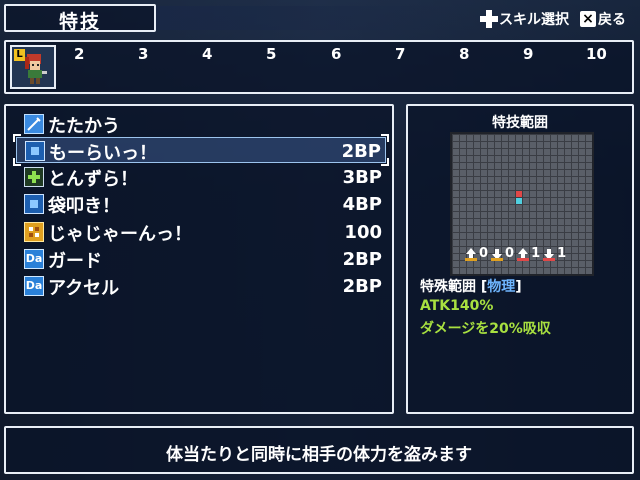 The width and height of the screenshot is (640, 480). Describe the element at coordinates (84, 288) in the screenshot. I see `skill-name: アクセル` at that location.